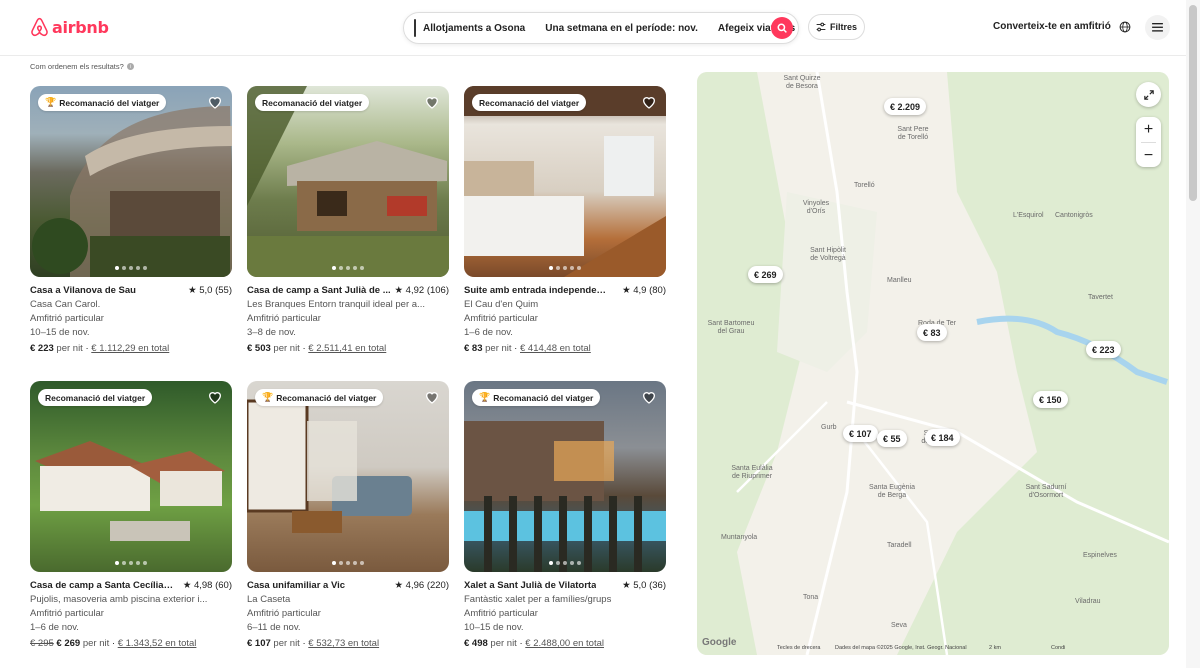 This screenshot has width=1200, height=668. Describe the element at coordinates (1193, 103) in the screenshot. I see `scrollbar-thumb` at that location.